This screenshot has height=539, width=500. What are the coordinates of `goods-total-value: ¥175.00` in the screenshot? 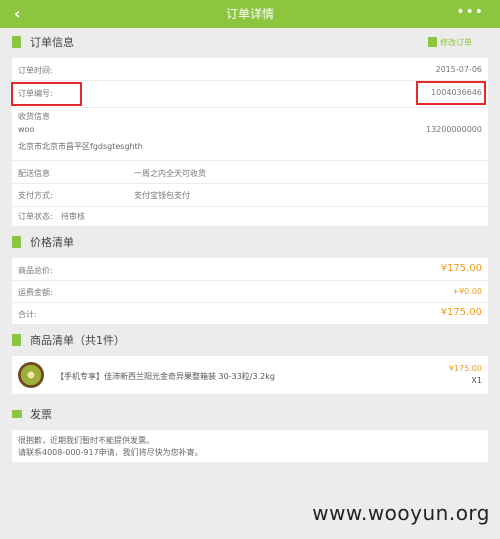 It's located at (461, 268).